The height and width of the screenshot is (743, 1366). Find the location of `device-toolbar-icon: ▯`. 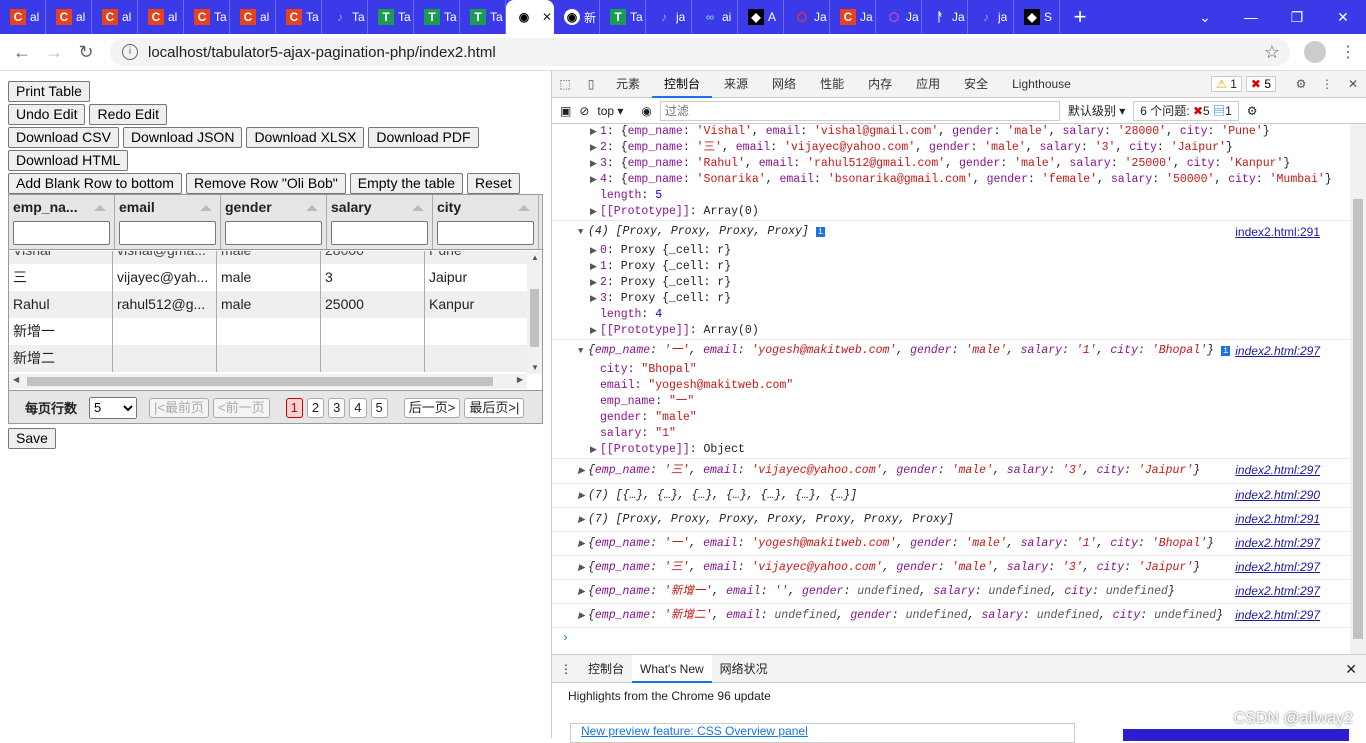

device-toolbar-icon: ▯ is located at coordinates (591, 84).